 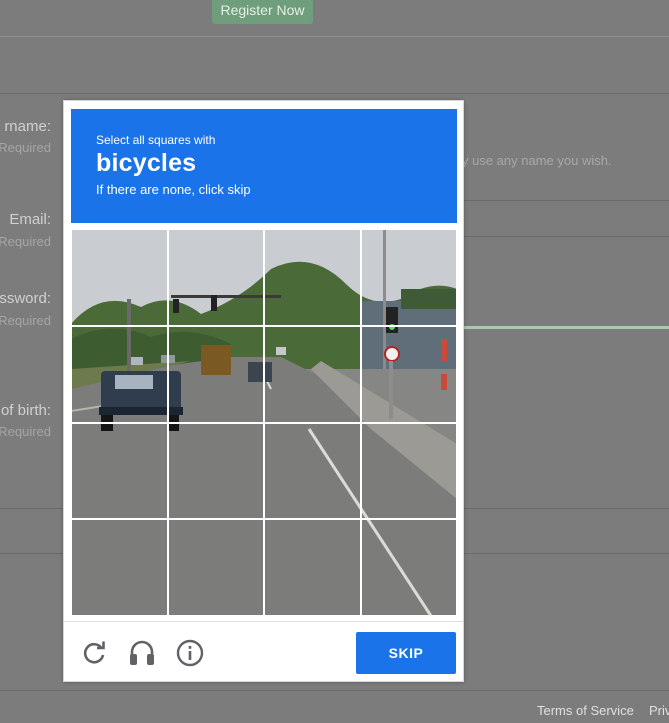 What do you see at coordinates (565, 327) in the screenshot?
I see `password-strength-bar` at bounding box center [565, 327].